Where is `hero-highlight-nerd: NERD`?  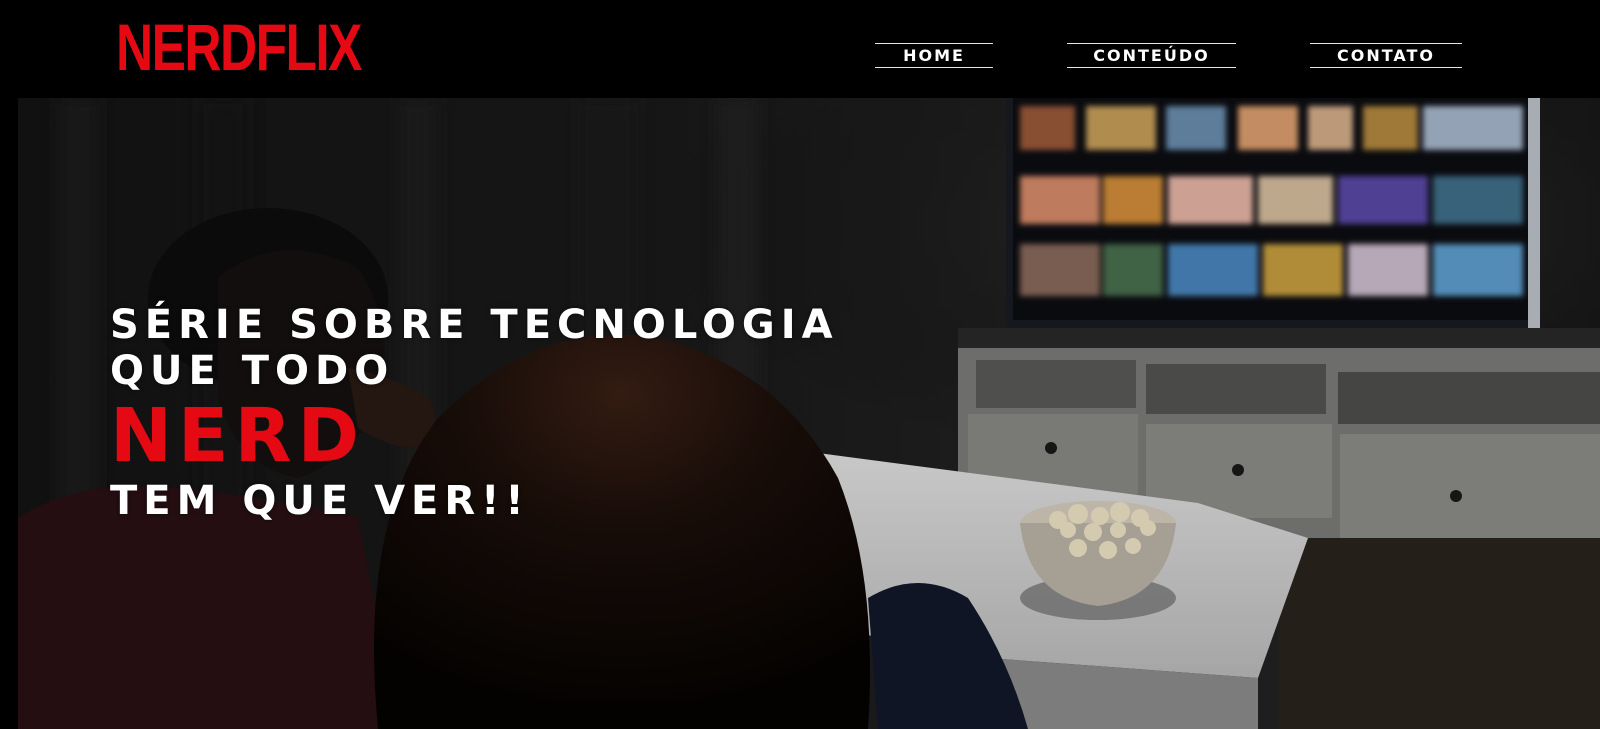
hero-highlight-nerd: NERD is located at coordinates (237, 436).